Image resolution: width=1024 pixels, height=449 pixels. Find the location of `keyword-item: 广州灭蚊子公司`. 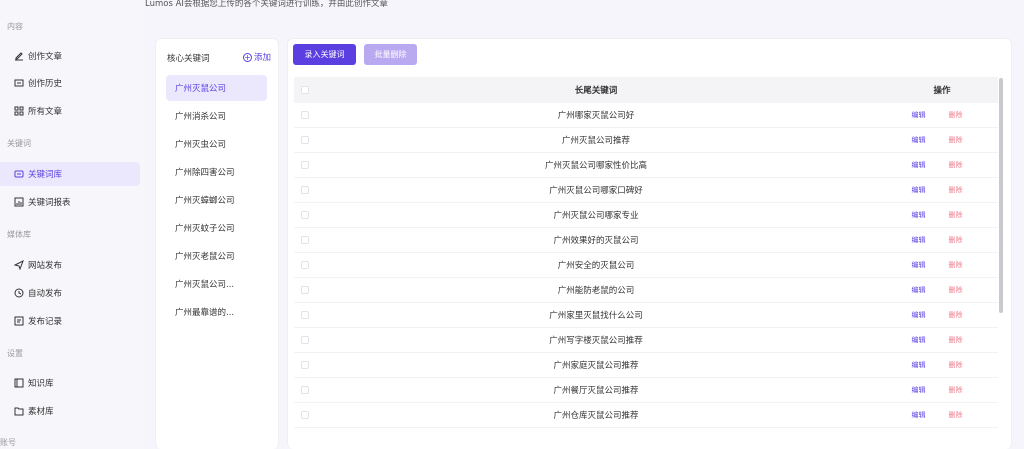

keyword-item: 广州灭蚊子公司 is located at coordinates (216, 228).